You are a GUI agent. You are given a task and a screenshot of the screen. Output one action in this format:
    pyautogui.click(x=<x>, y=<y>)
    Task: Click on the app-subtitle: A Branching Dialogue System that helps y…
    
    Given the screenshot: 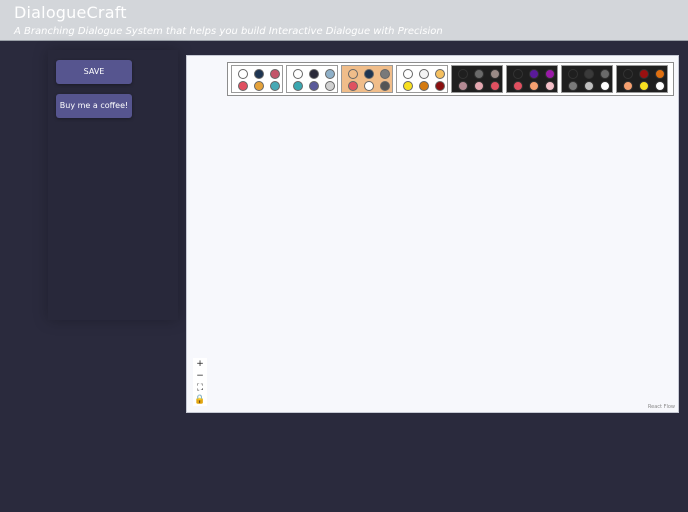 What is the action you would take?
    pyautogui.click(x=228, y=31)
    